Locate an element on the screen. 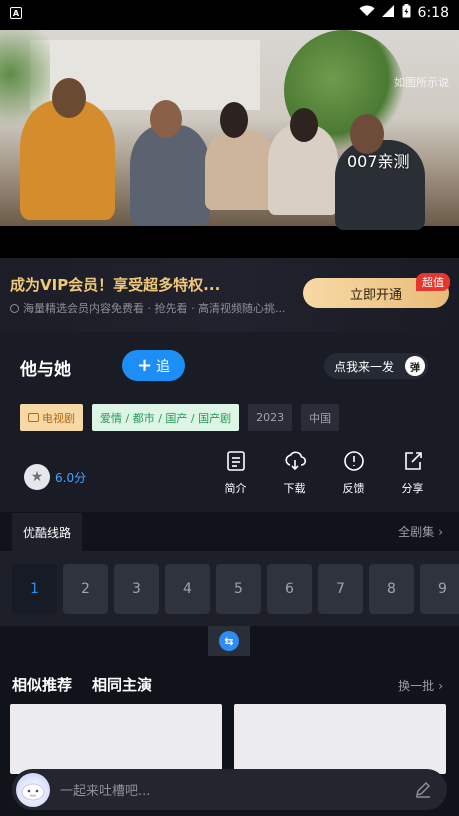  action-bar: 简介 下载 反馈 分享 is located at coordinates (324, 473).